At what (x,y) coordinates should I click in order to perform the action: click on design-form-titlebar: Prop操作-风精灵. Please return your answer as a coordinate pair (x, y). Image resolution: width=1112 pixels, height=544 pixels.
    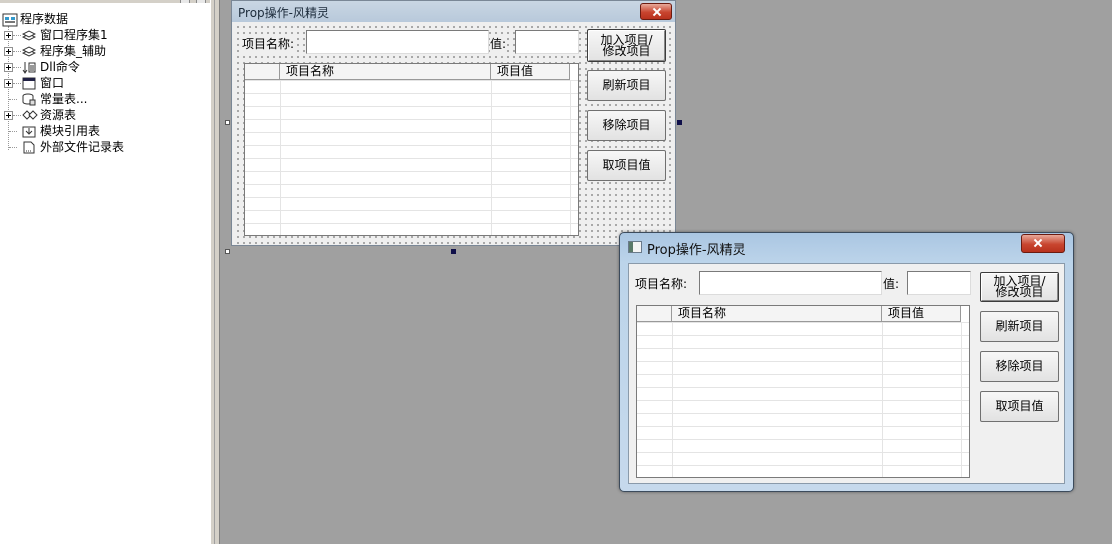
    Looking at the image, I should click on (453, 11).